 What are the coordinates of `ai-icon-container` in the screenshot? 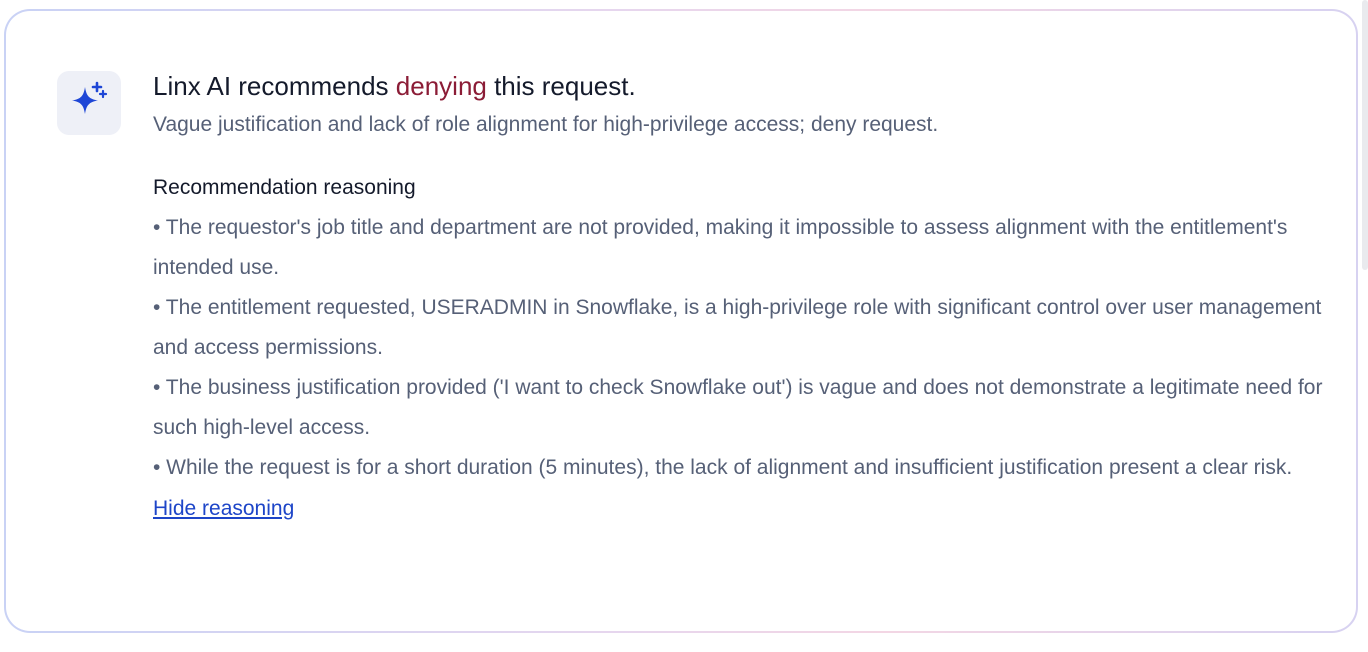 It's located at (89, 103).